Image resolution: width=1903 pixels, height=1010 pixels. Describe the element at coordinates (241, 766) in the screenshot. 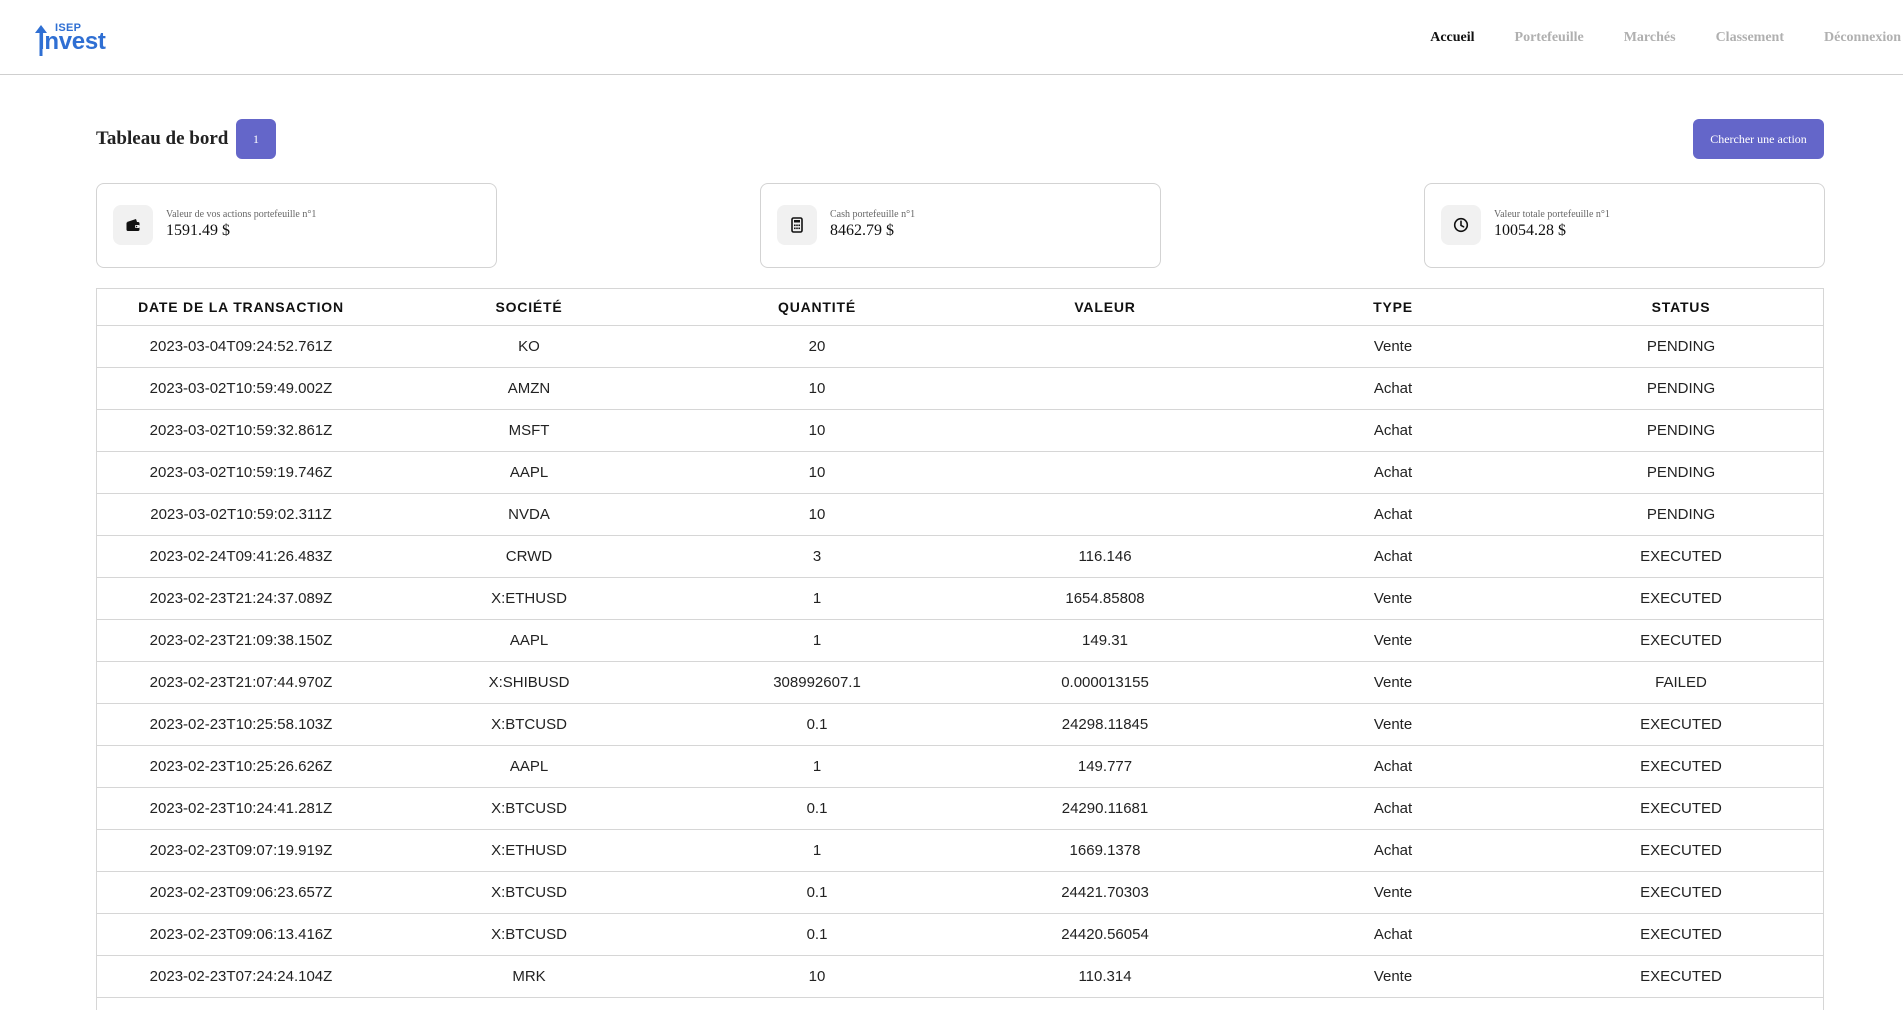

I see `cell-date: 2023-02-23T10:25:26.626Z` at that location.